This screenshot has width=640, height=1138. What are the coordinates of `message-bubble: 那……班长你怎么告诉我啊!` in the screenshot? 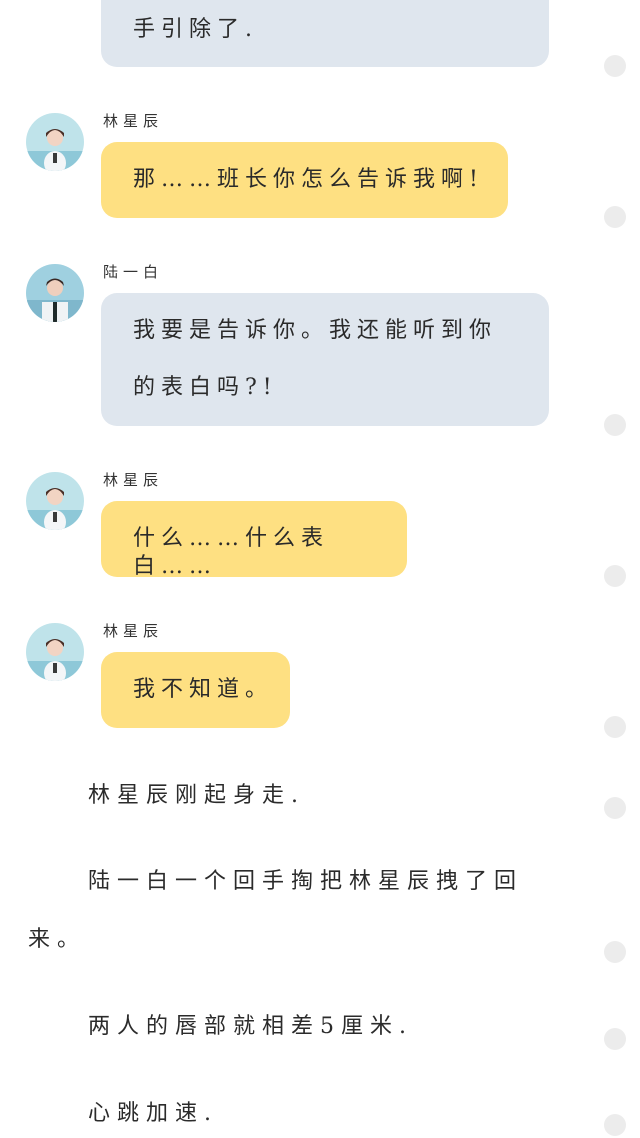 It's located at (304, 180).